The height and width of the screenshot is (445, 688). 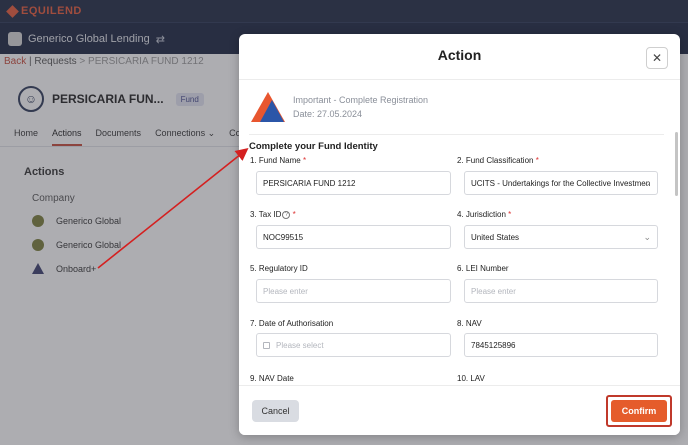 I want to click on arrow-line, so click(x=173, y=208).